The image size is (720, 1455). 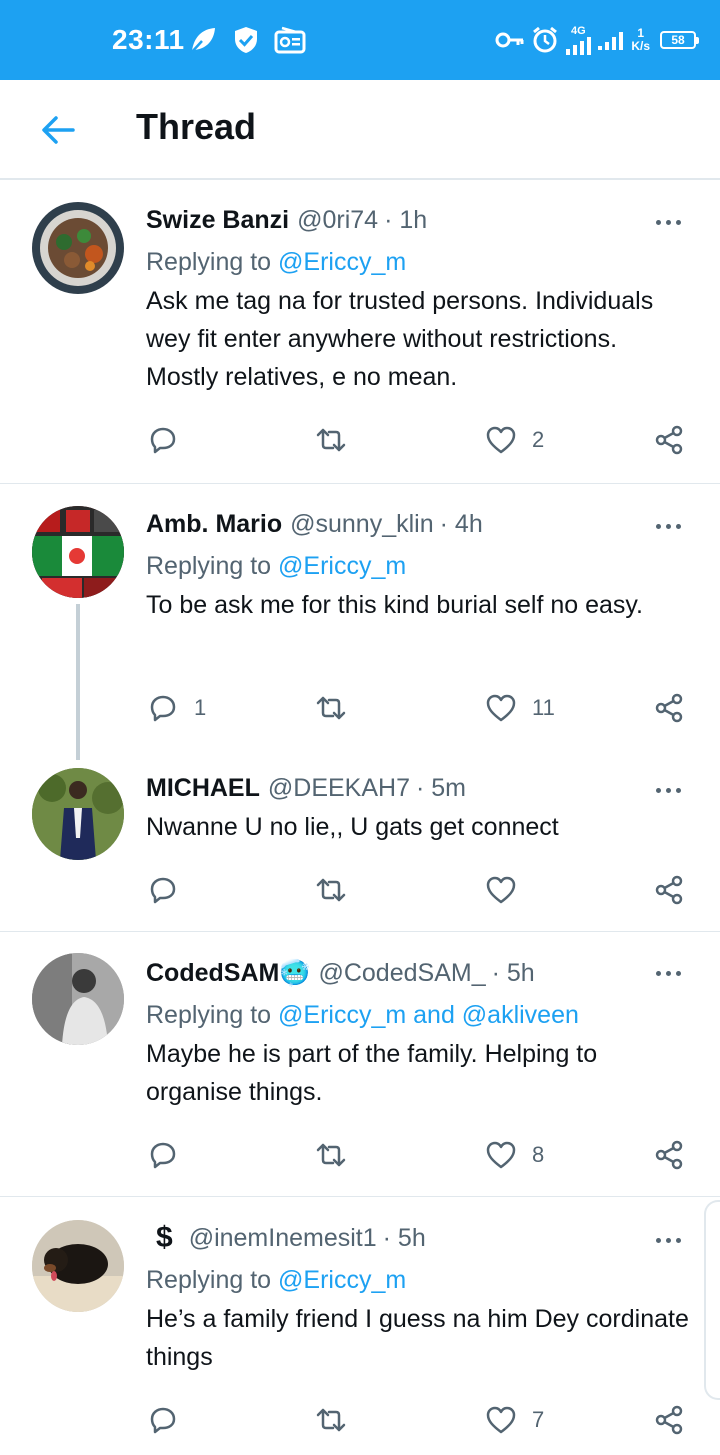 What do you see at coordinates (545, 39) in the screenshot?
I see `alarm-icon` at bounding box center [545, 39].